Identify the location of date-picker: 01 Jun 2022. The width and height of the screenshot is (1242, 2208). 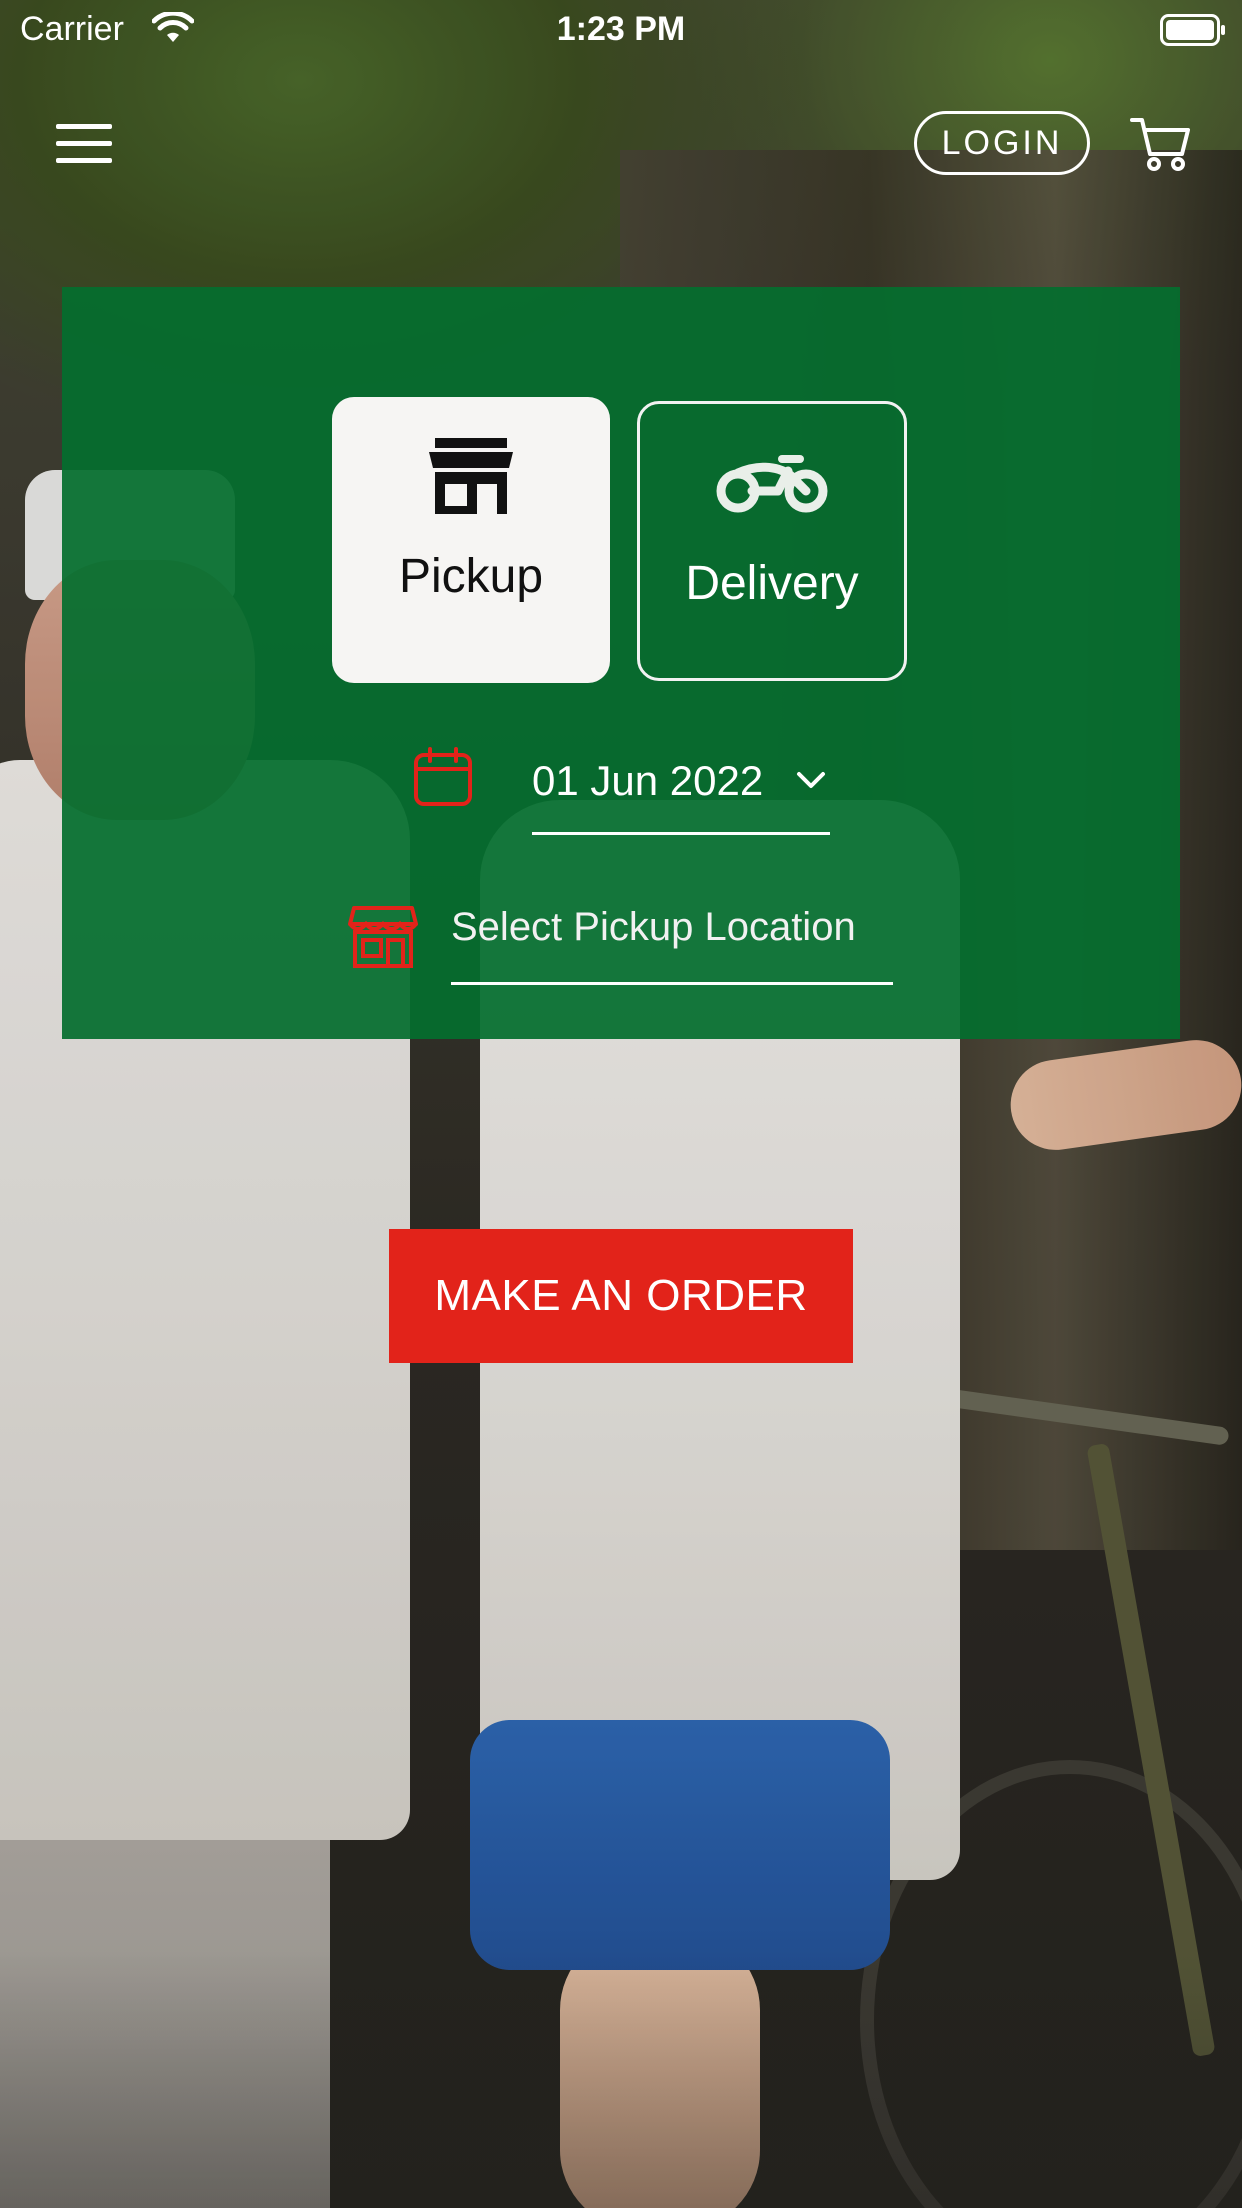
(681, 781).